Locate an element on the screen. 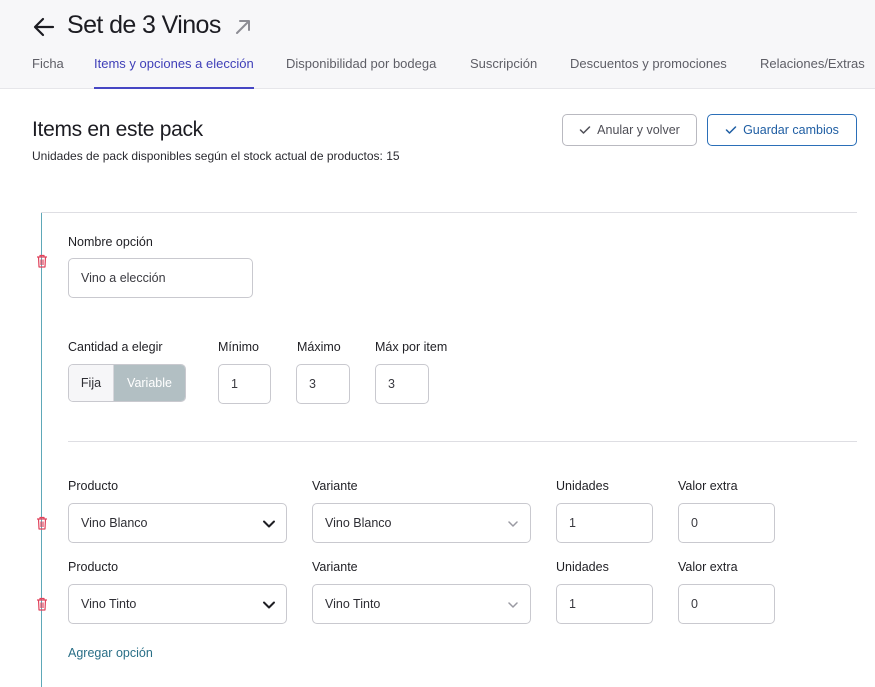  product-select: Vino Tinto is located at coordinates (177, 604).